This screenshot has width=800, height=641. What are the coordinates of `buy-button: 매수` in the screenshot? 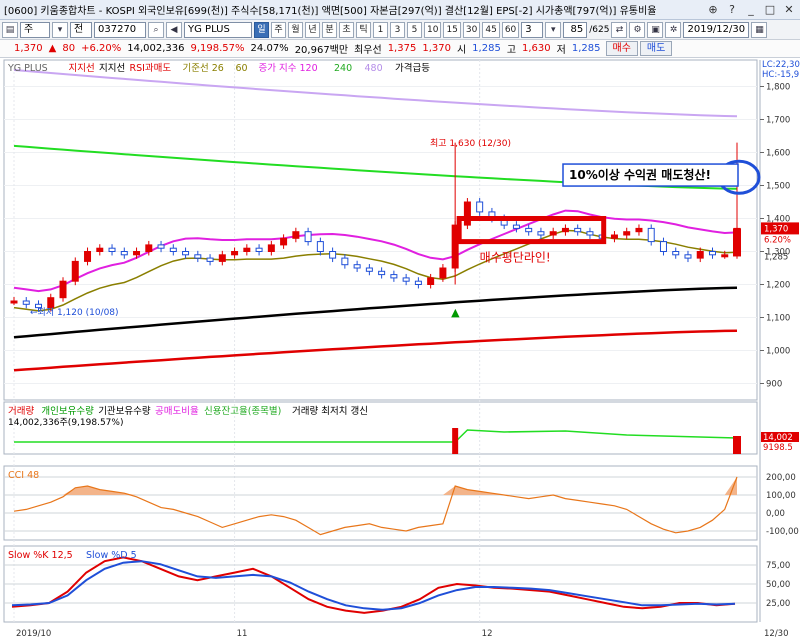 It's located at (621, 48).